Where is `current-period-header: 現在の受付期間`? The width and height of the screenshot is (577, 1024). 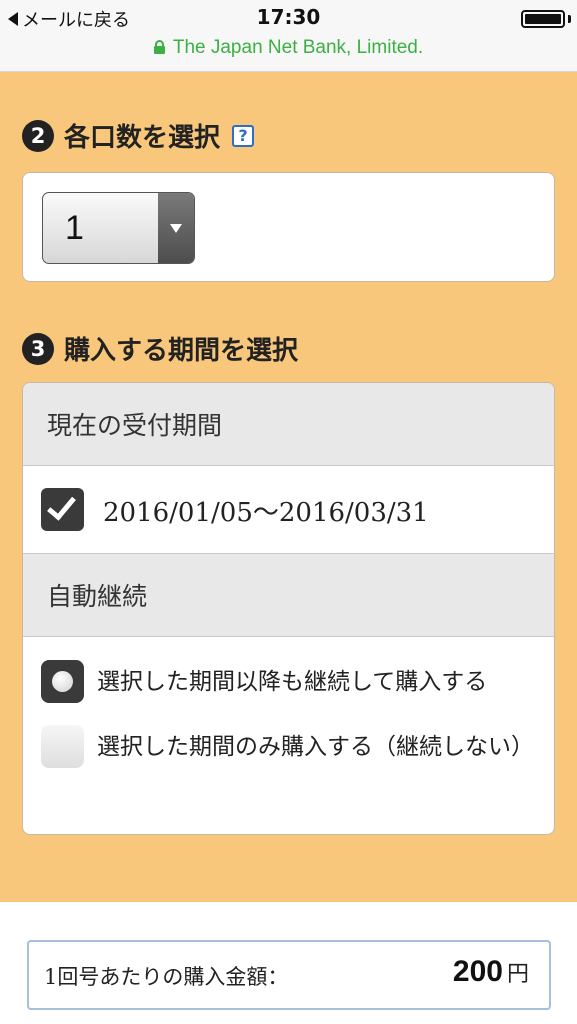 current-period-header: 現在の受付期間 is located at coordinates (288, 424).